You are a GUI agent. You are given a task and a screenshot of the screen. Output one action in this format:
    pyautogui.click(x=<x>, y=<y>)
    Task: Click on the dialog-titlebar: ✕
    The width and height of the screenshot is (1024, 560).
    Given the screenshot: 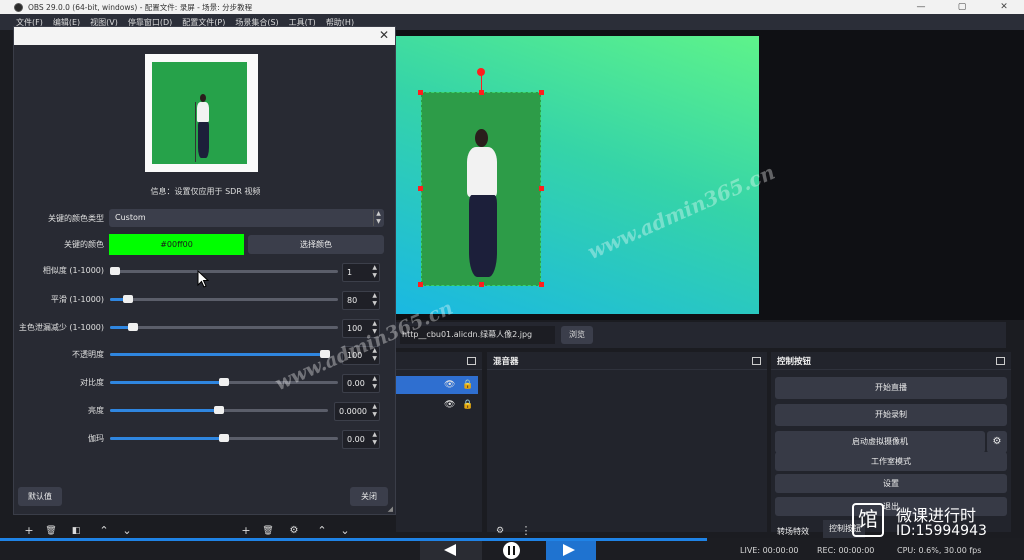 What is the action you would take?
    pyautogui.click(x=204, y=36)
    